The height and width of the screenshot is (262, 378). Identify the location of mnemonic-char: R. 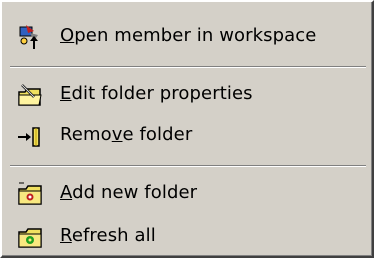
(66, 235).